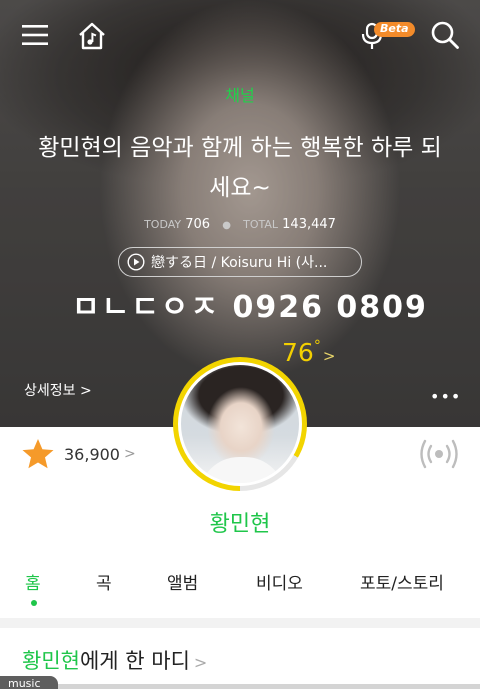 This screenshot has height=689, width=480. What do you see at coordinates (240, 623) in the screenshot?
I see `section-divider` at bounding box center [240, 623].